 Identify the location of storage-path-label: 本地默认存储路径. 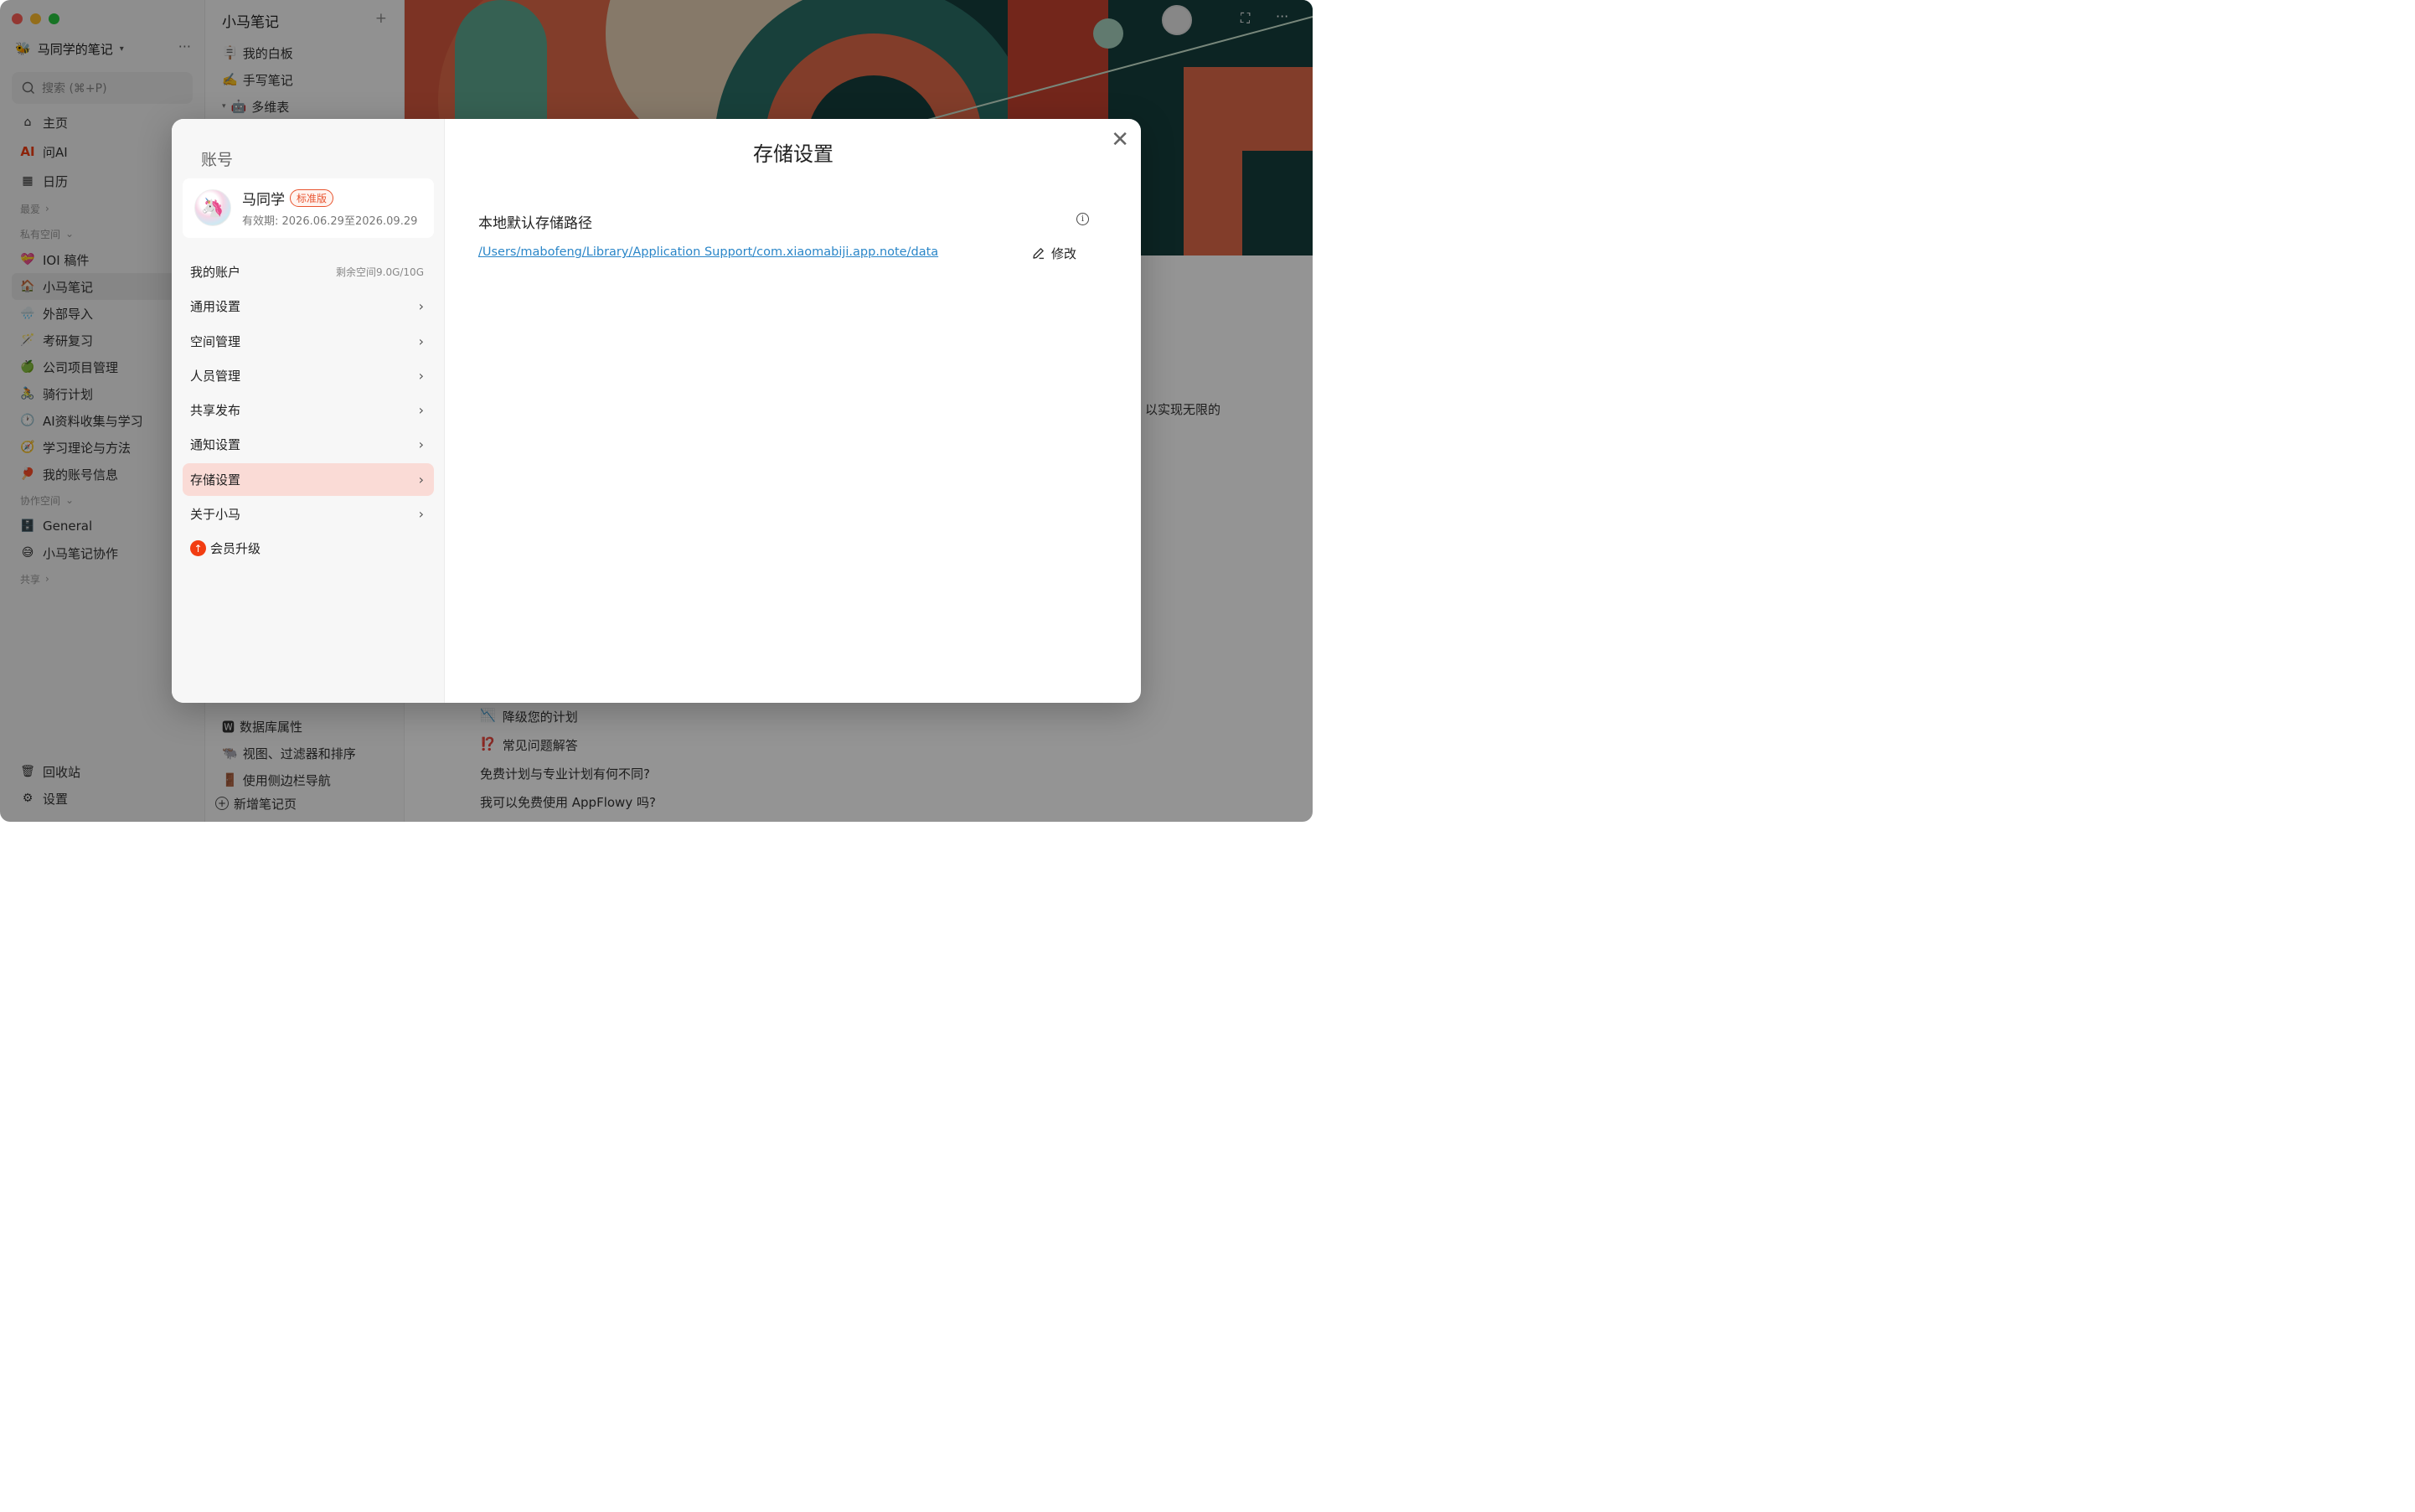
(535, 223).